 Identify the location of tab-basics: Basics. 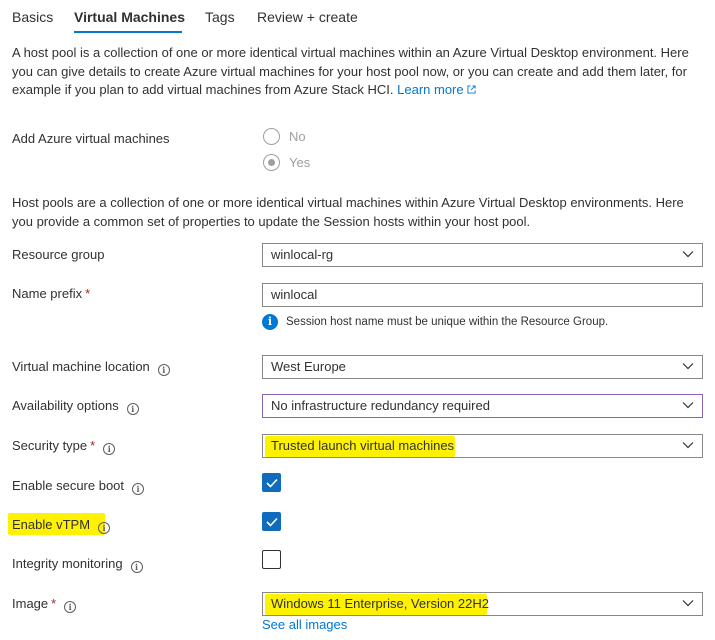
(32, 17).